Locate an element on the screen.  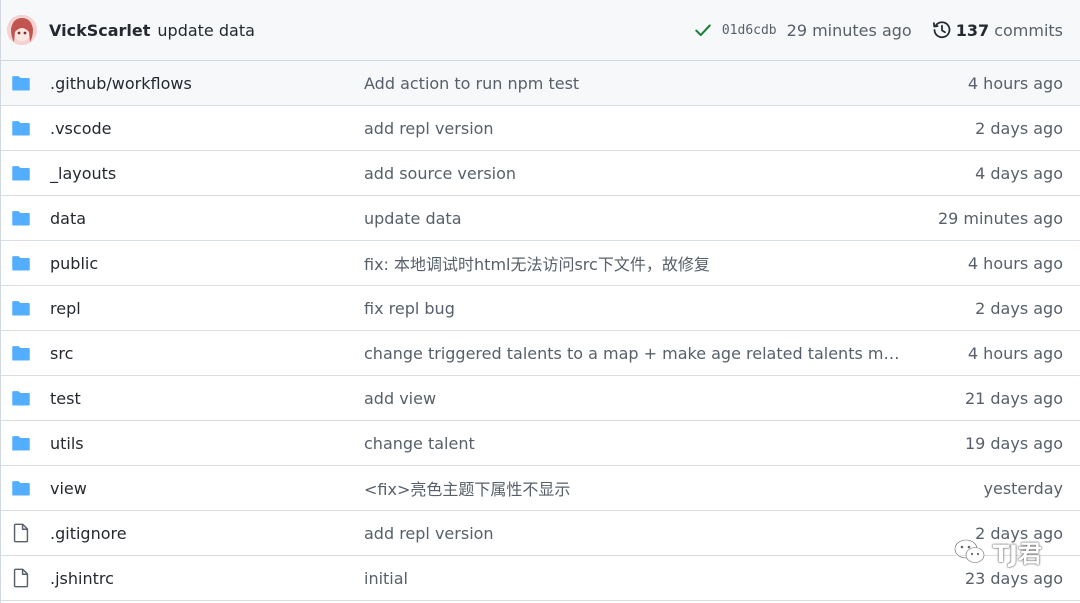
file-name-link: .jshintrc is located at coordinates (207, 578).